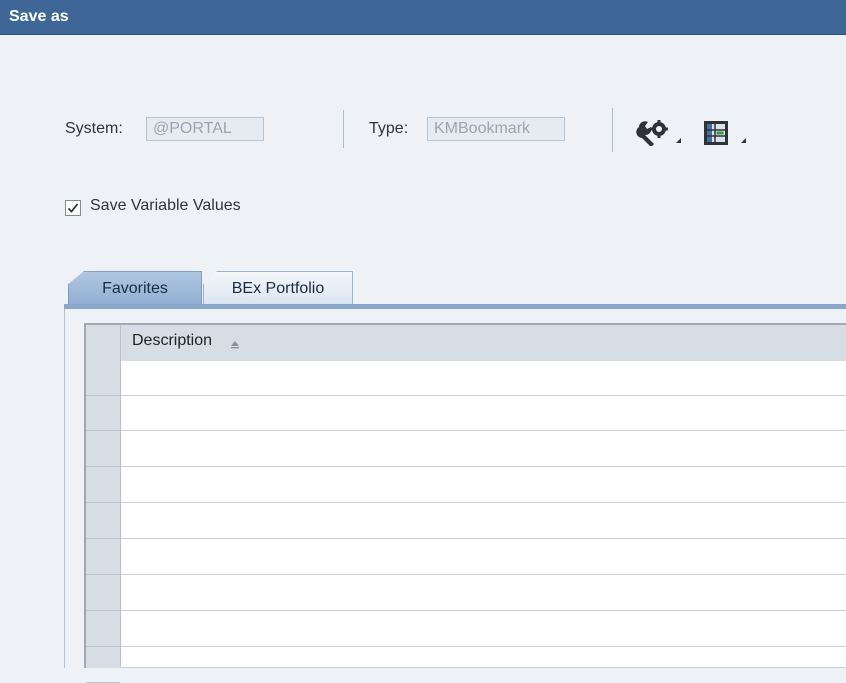  I want to click on type-label: Type:, so click(389, 128).